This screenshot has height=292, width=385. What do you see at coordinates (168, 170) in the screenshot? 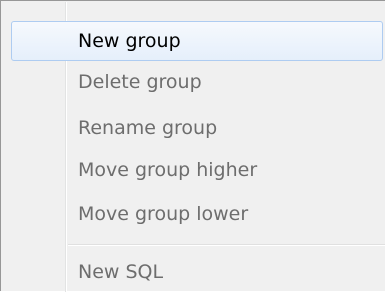
I see `menu-item-label: Move group higher` at bounding box center [168, 170].